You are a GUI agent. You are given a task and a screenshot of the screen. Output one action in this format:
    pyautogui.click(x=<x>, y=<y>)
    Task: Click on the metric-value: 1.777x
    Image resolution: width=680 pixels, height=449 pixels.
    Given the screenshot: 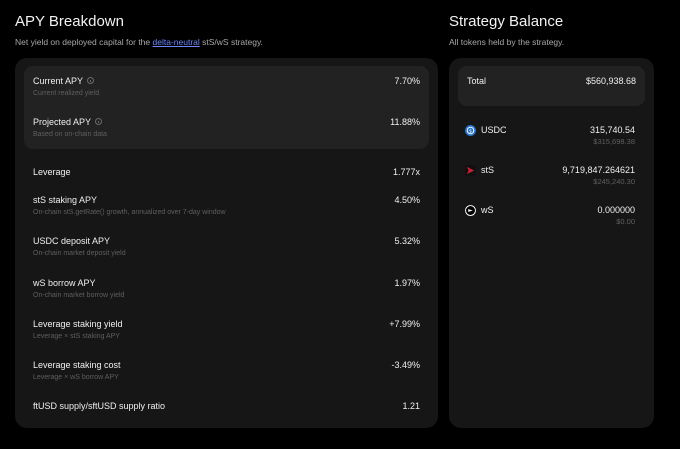 What is the action you would take?
    pyautogui.click(x=406, y=172)
    